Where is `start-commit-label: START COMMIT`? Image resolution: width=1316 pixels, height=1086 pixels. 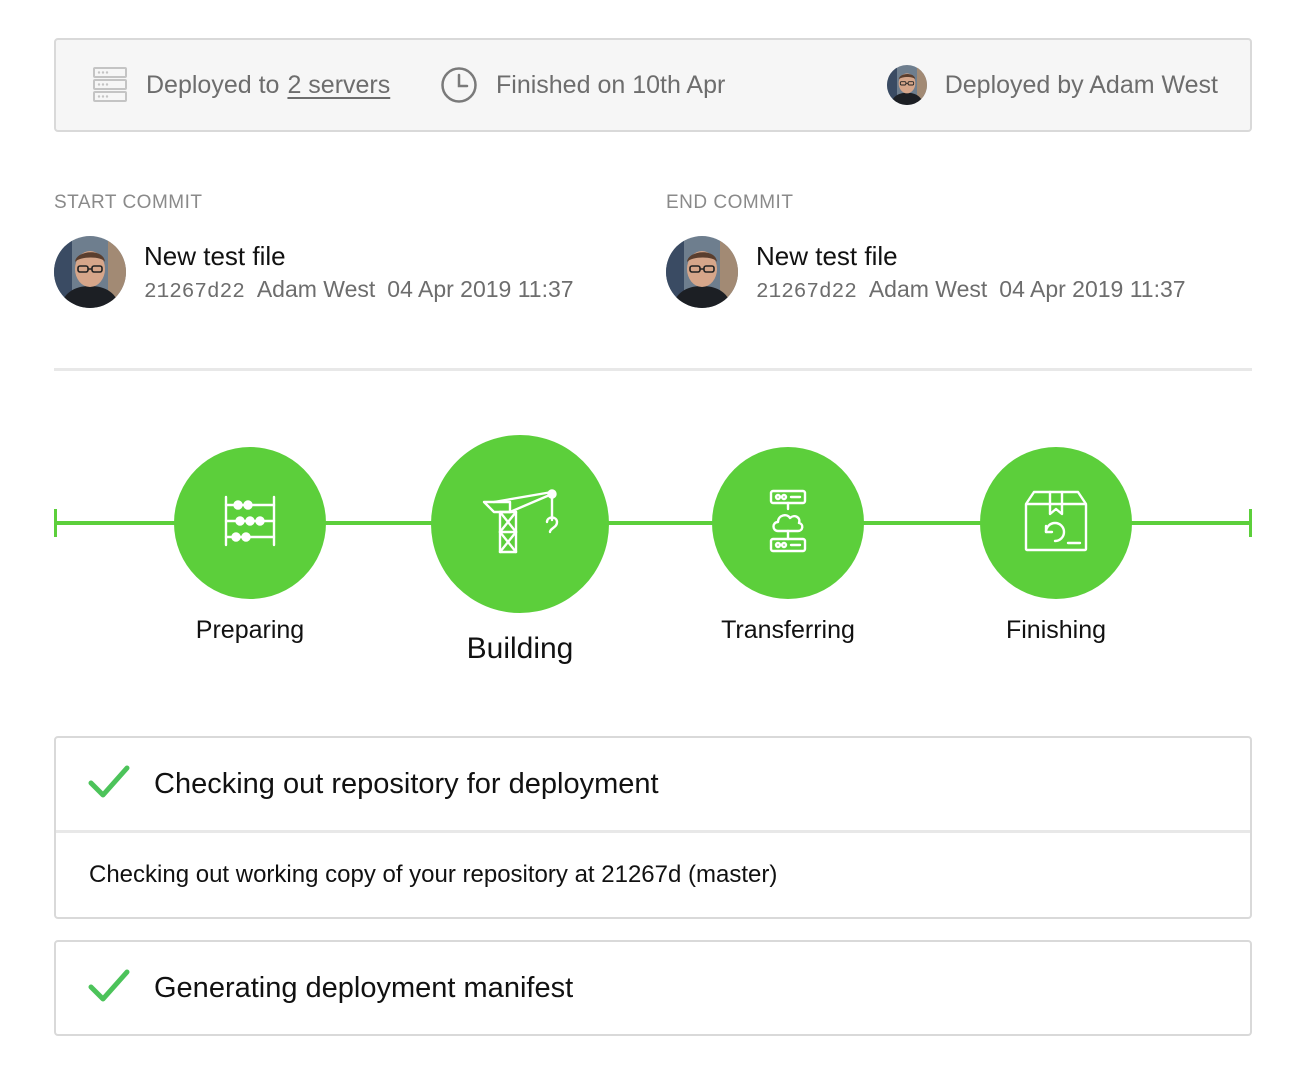
start-commit-label: START COMMIT is located at coordinates (128, 202).